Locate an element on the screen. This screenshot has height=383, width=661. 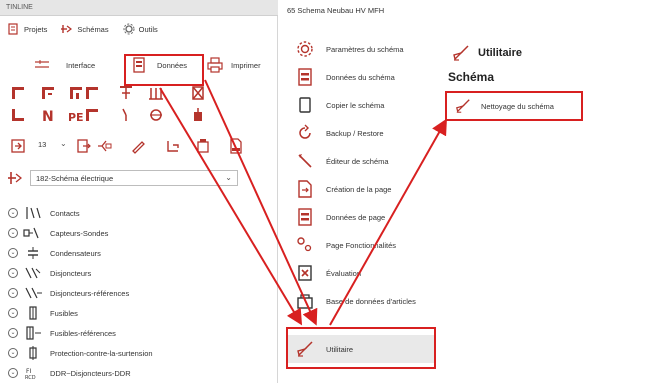
submenu-title: Utilitaire is located at coordinates (487, 53).